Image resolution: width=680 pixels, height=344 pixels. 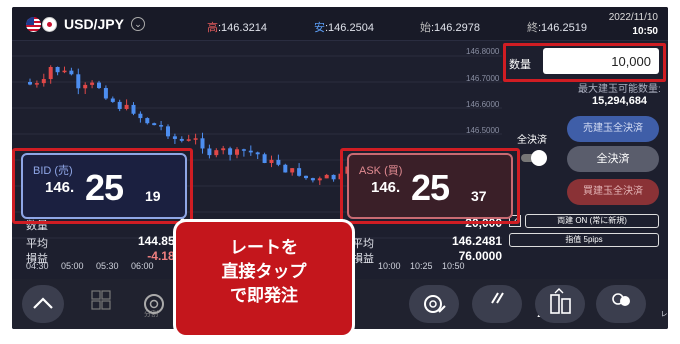 I want to click on max-quantity-label: 最大建玉可能数量:, so click(x=619, y=89).